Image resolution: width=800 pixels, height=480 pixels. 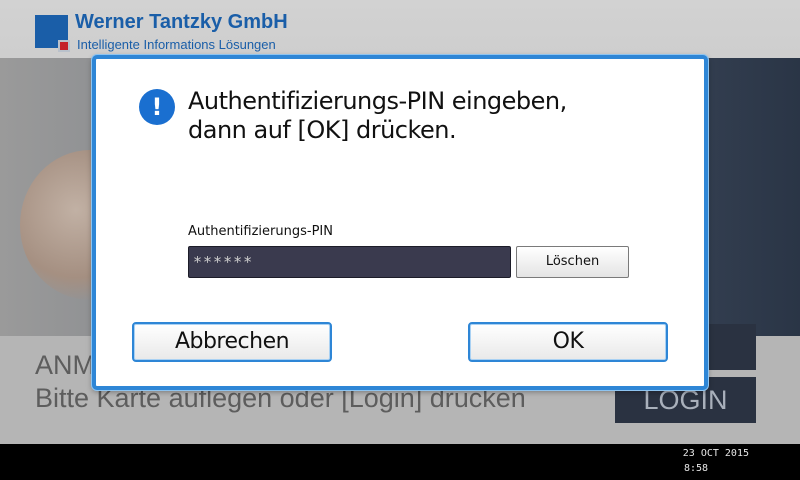 I want to click on exclamation-icon: !, so click(x=157, y=107).